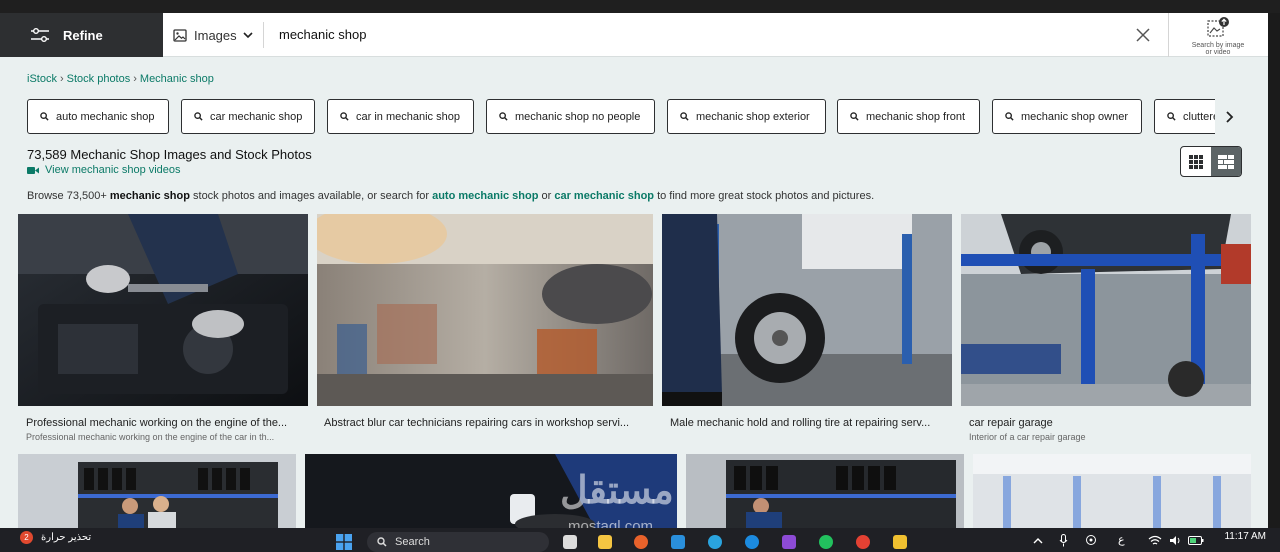 The width and height of the screenshot is (1280, 552). Describe the element at coordinates (617, 491) in the screenshot. I see `watermark-arabic: مستقل` at that location.